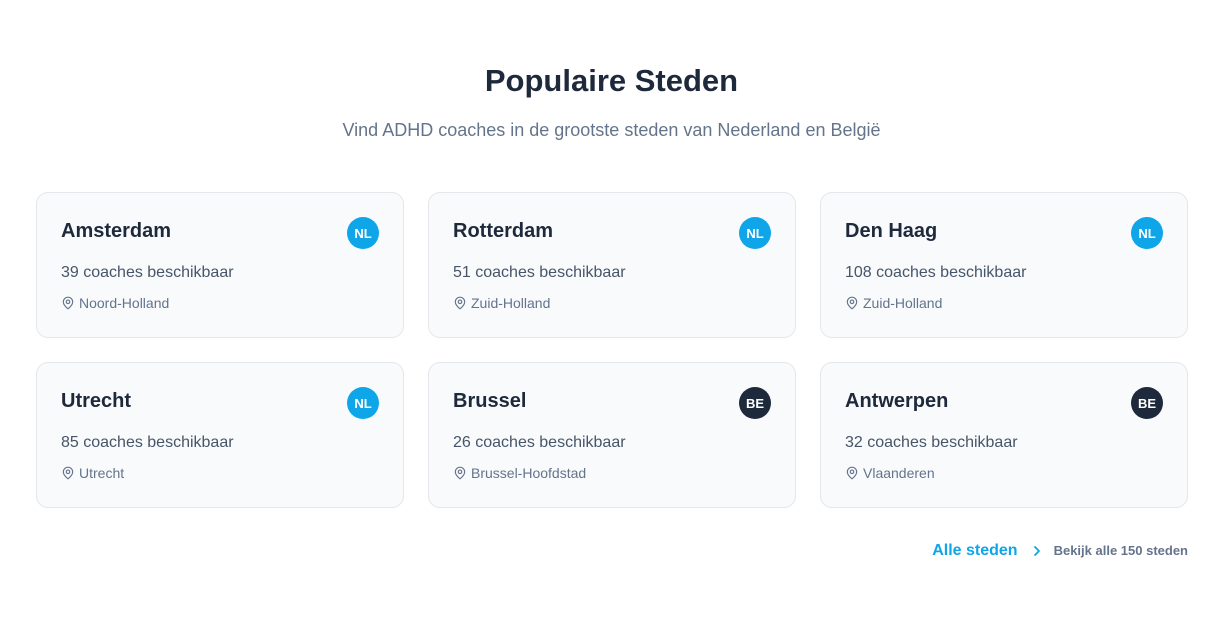 The width and height of the screenshot is (1223, 628). I want to click on all-cities-link-row: Alle steden Bekijk alle 150 steden, so click(1060, 551).